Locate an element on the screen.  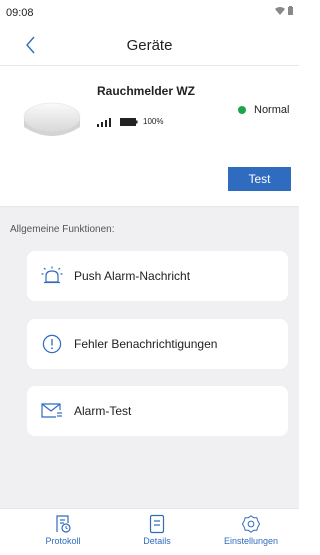
smoke-detector-image is located at coordinates (52, 119).